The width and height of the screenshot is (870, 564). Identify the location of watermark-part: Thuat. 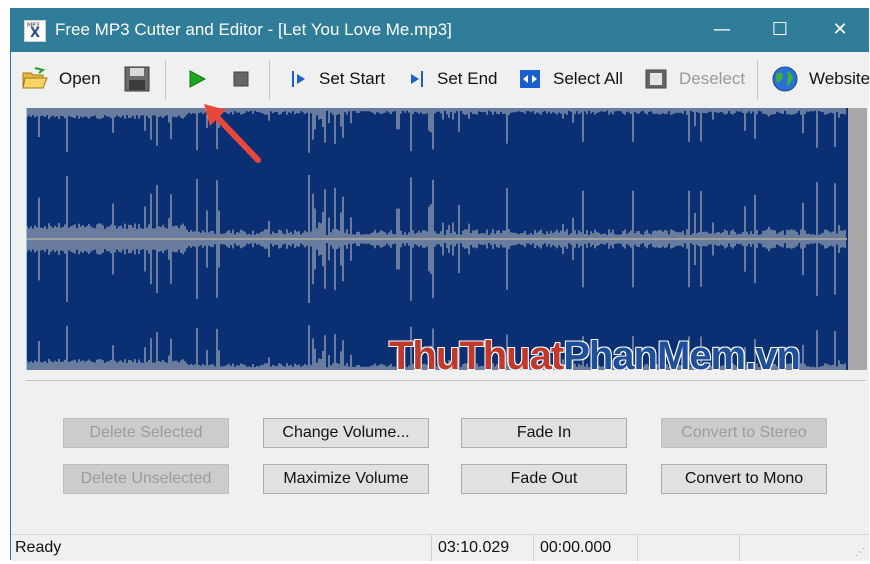
(511, 352).